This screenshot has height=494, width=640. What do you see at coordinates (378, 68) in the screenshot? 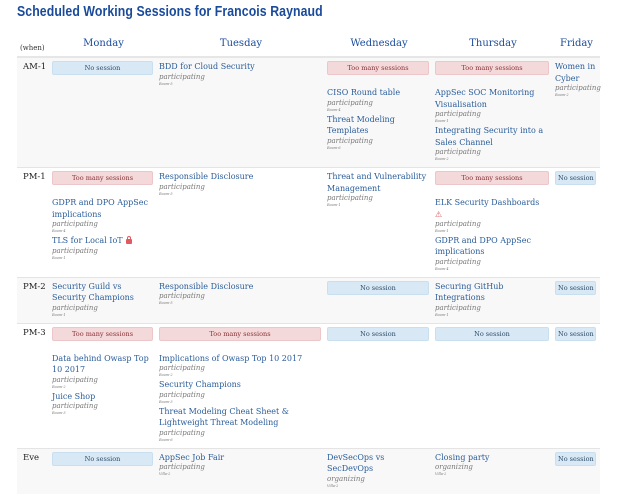
I see `too-many-sessions-badge: Too many sessions` at bounding box center [378, 68].